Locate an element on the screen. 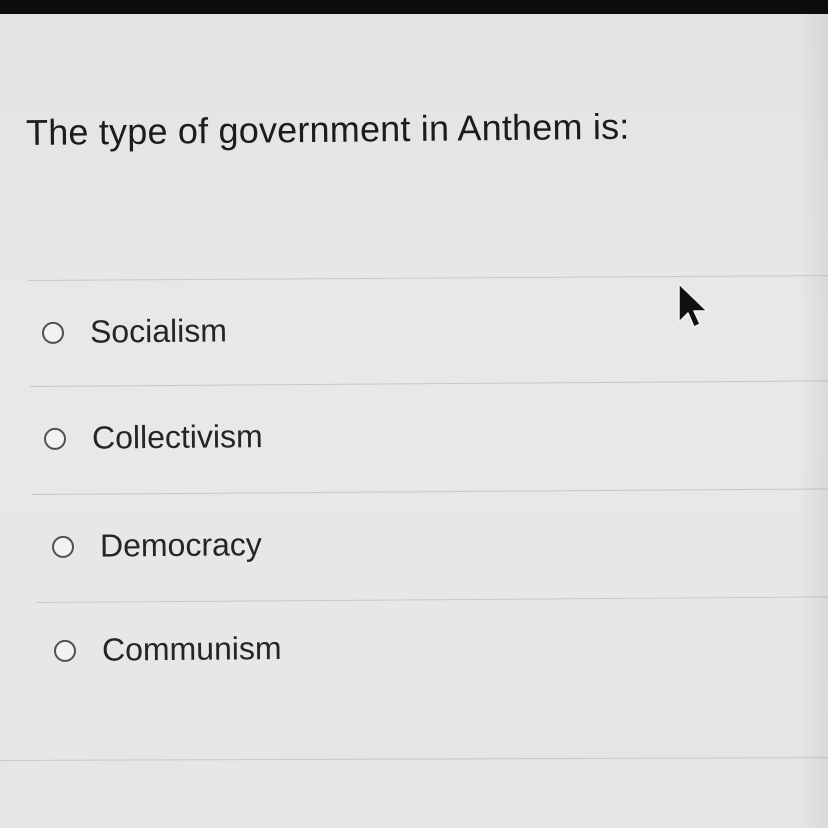 The width and height of the screenshot is (828, 828). question-text: The type of government in Anthem is: is located at coordinates (327, 129).